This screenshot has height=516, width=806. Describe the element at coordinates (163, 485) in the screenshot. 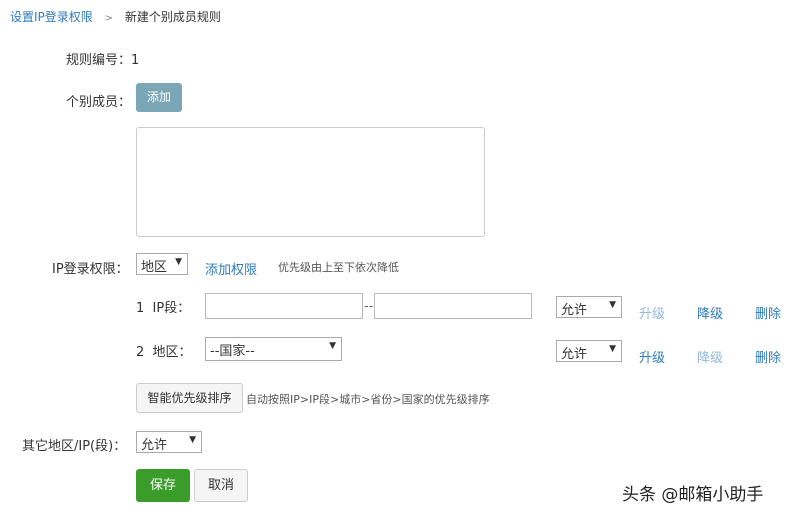

I see `save-button: 保存` at that location.